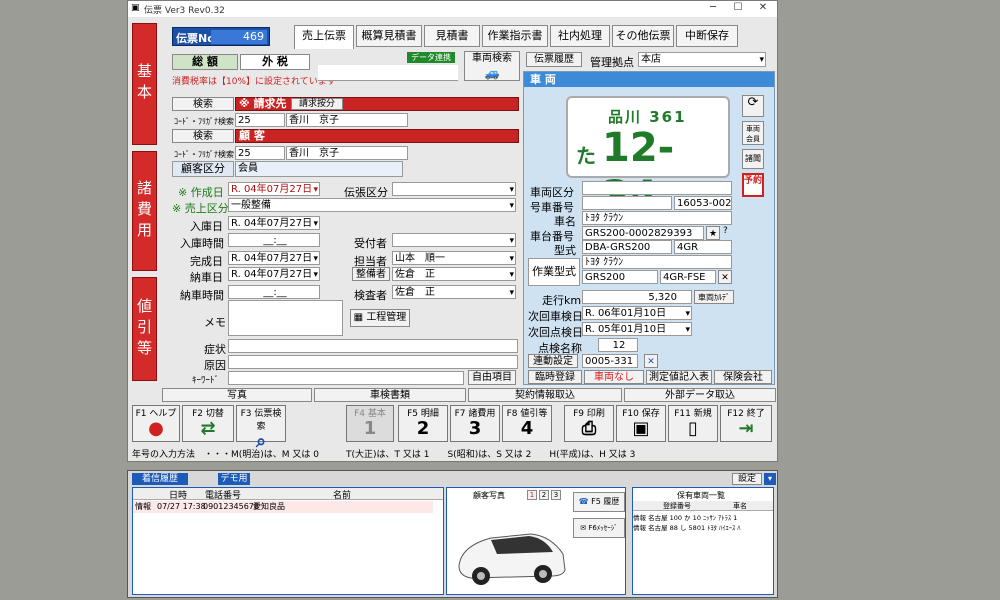 The width and height of the screenshot is (1000, 600). I want to click on slip-history-button: 伝票履歴, so click(554, 59).